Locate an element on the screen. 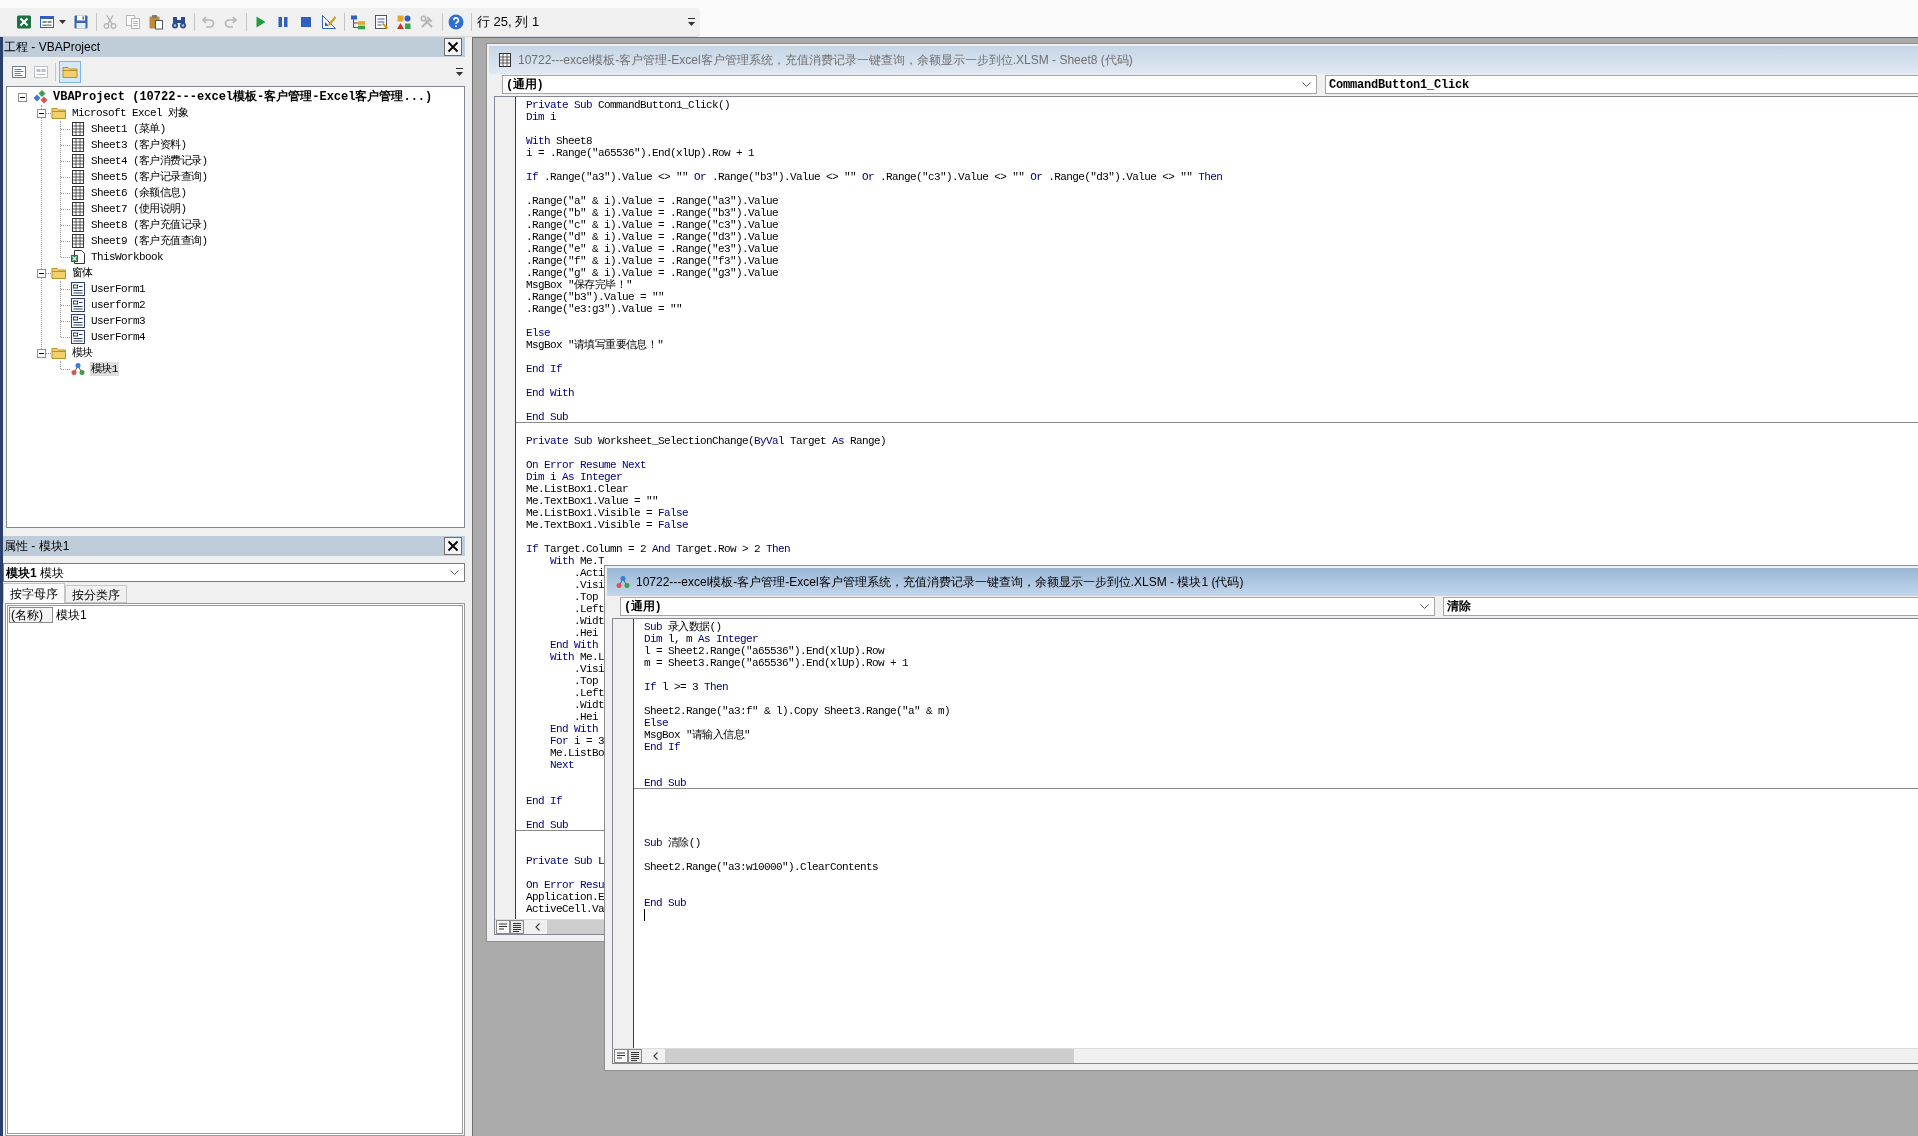 This screenshot has height=1136, width=1918. code-line: Me.TextBox1.Value = "" is located at coordinates (592, 501).